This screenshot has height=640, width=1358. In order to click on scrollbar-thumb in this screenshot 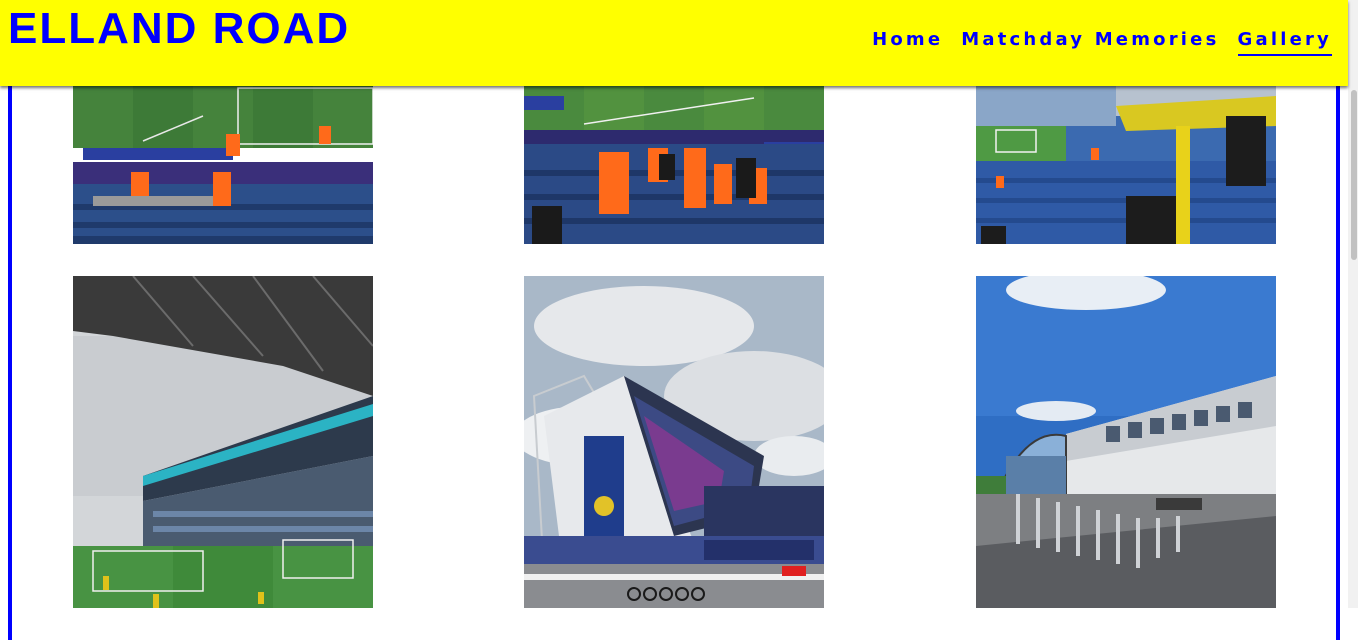, I will do `click(1354, 175)`.